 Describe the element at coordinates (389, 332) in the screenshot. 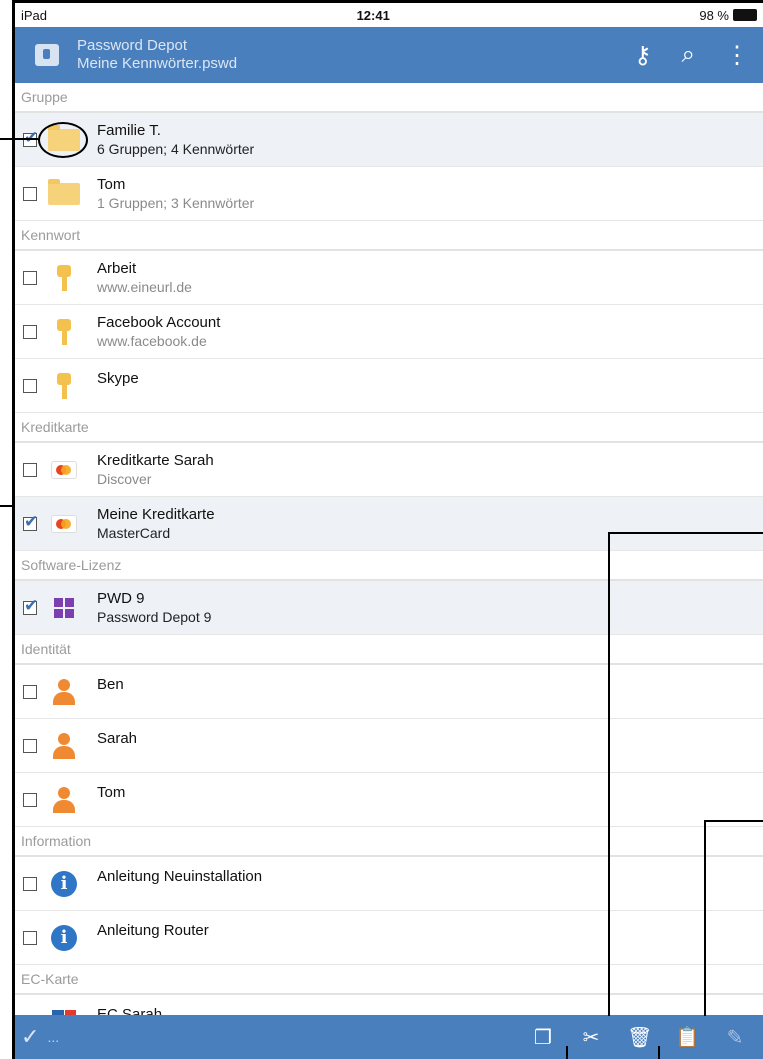

I see `list-item: Facebook Account www.facebook.de` at that location.